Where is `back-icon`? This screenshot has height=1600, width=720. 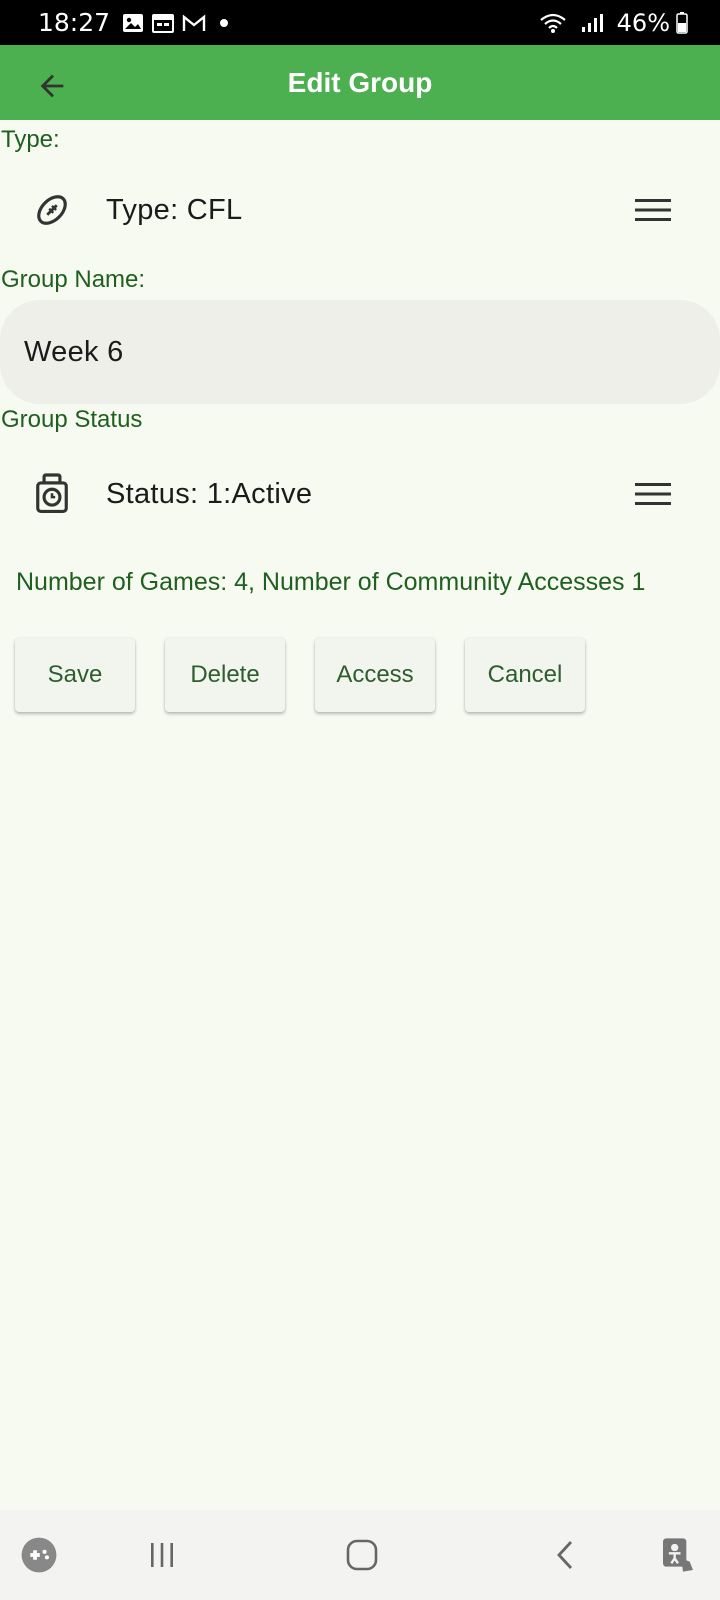
back-icon is located at coordinates (565, 1555).